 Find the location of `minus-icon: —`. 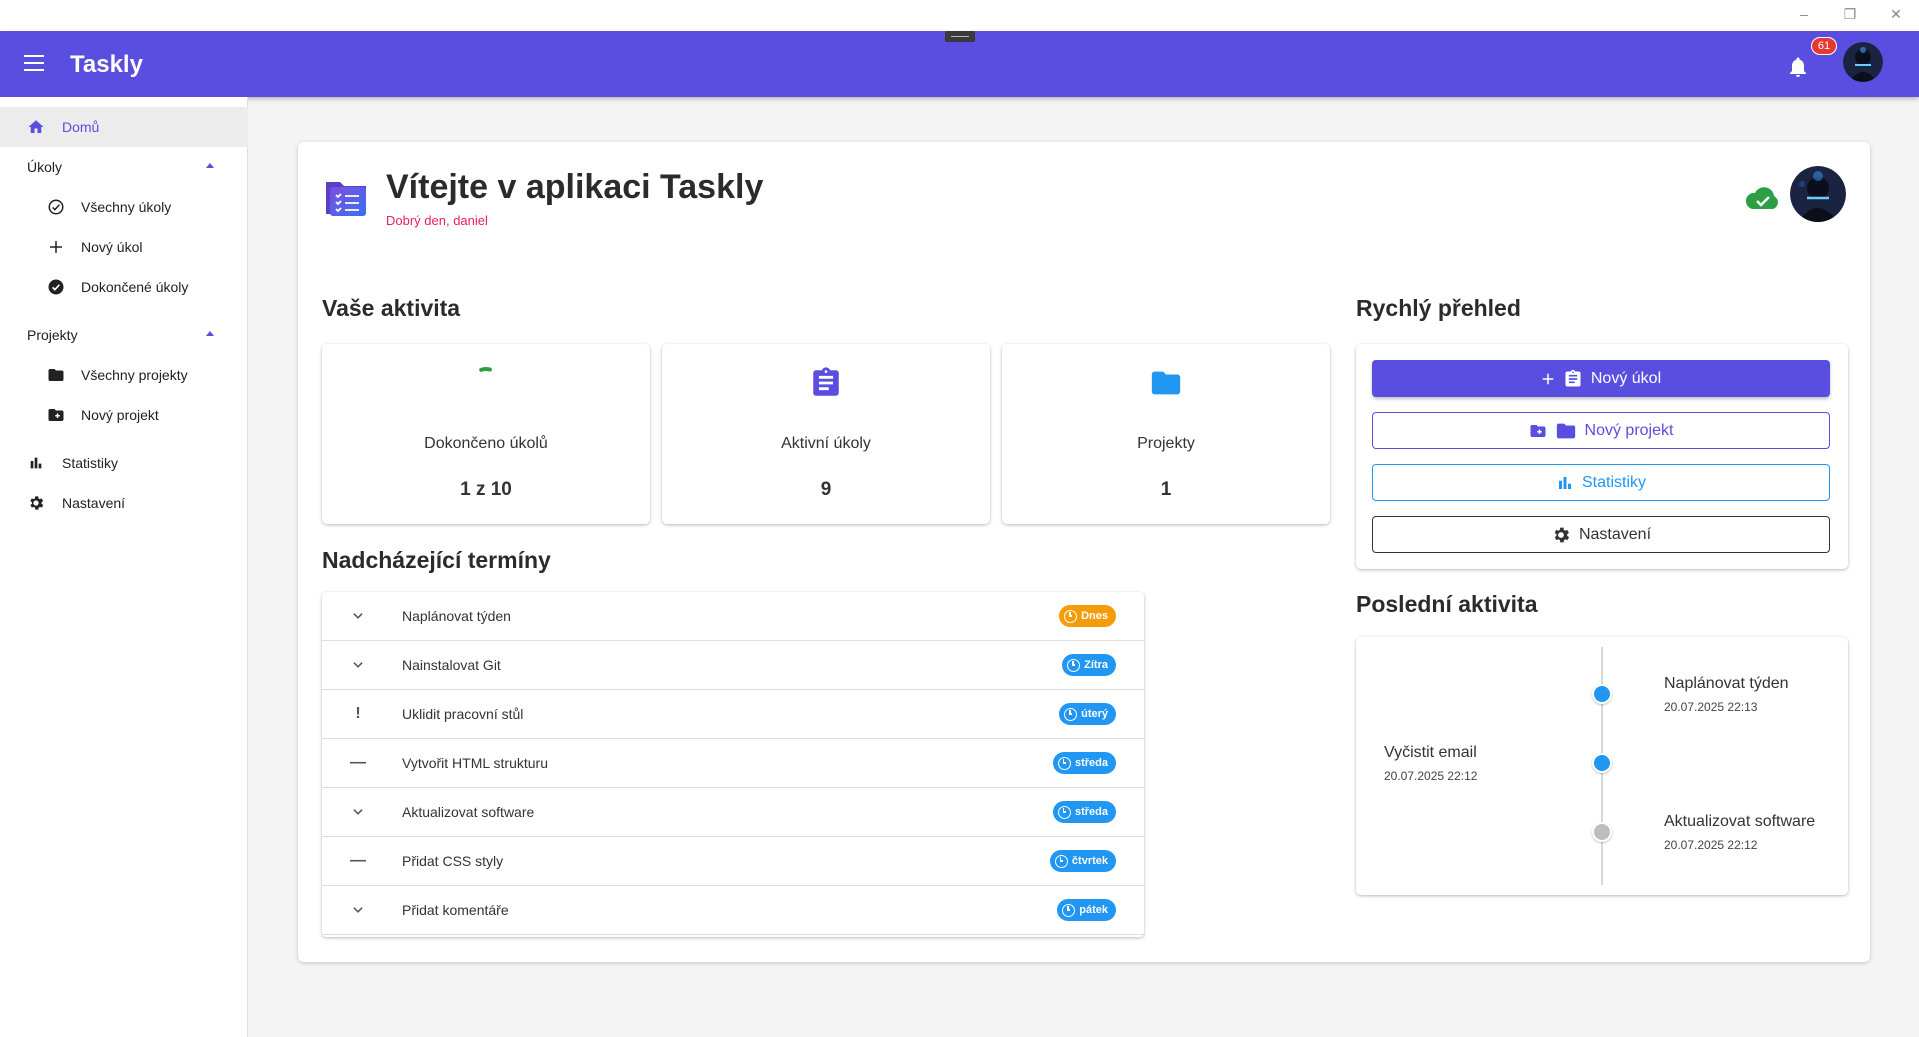

minus-icon: — is located at coordinates (358, 762).